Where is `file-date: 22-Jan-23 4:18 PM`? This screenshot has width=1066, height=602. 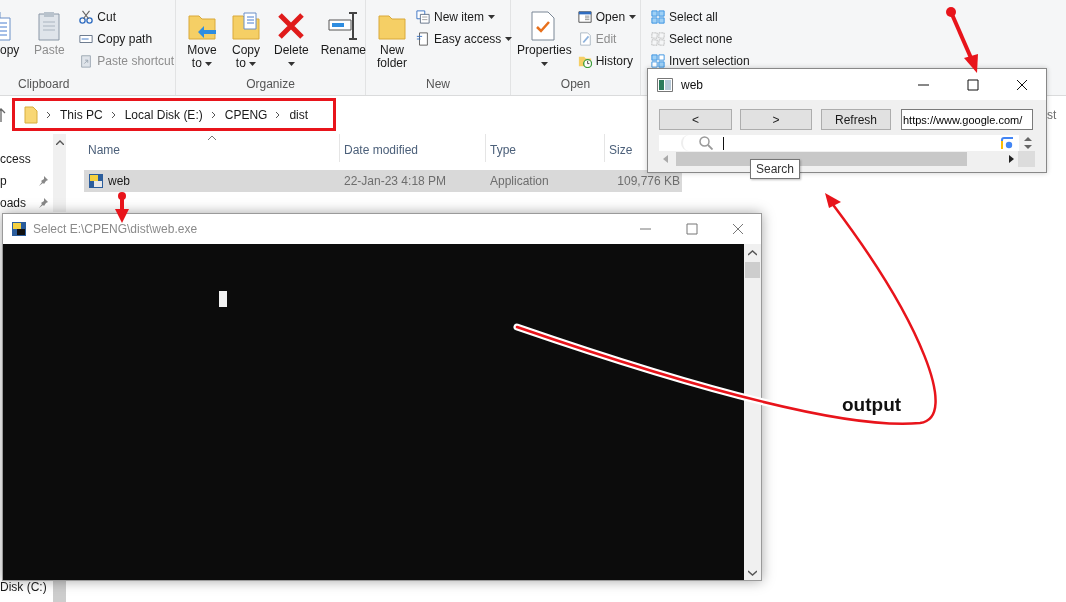 file-date: 22-Jan-23 4:18 PM is located at coordinates (395, 181).